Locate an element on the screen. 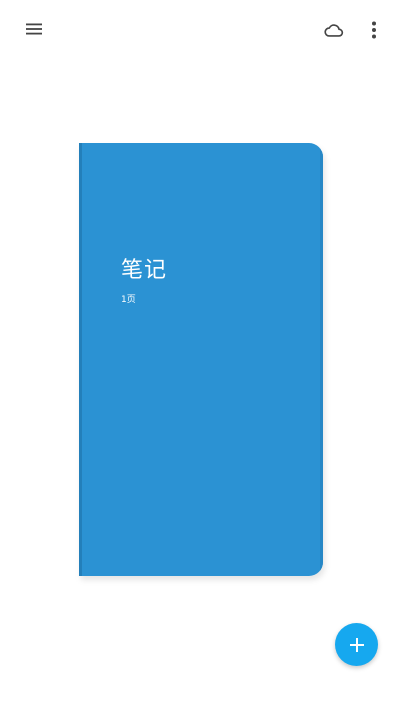  plus-icon is located at coordinates (356, 644).